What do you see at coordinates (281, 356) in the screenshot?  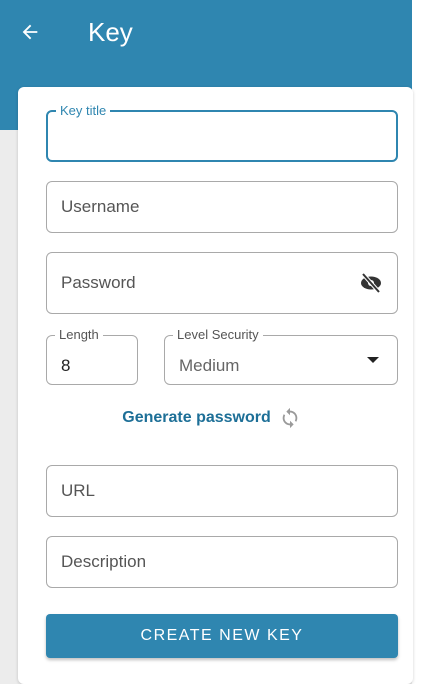 I see `level-security-select: Level Security Medium` at bounding box center [281, 356].